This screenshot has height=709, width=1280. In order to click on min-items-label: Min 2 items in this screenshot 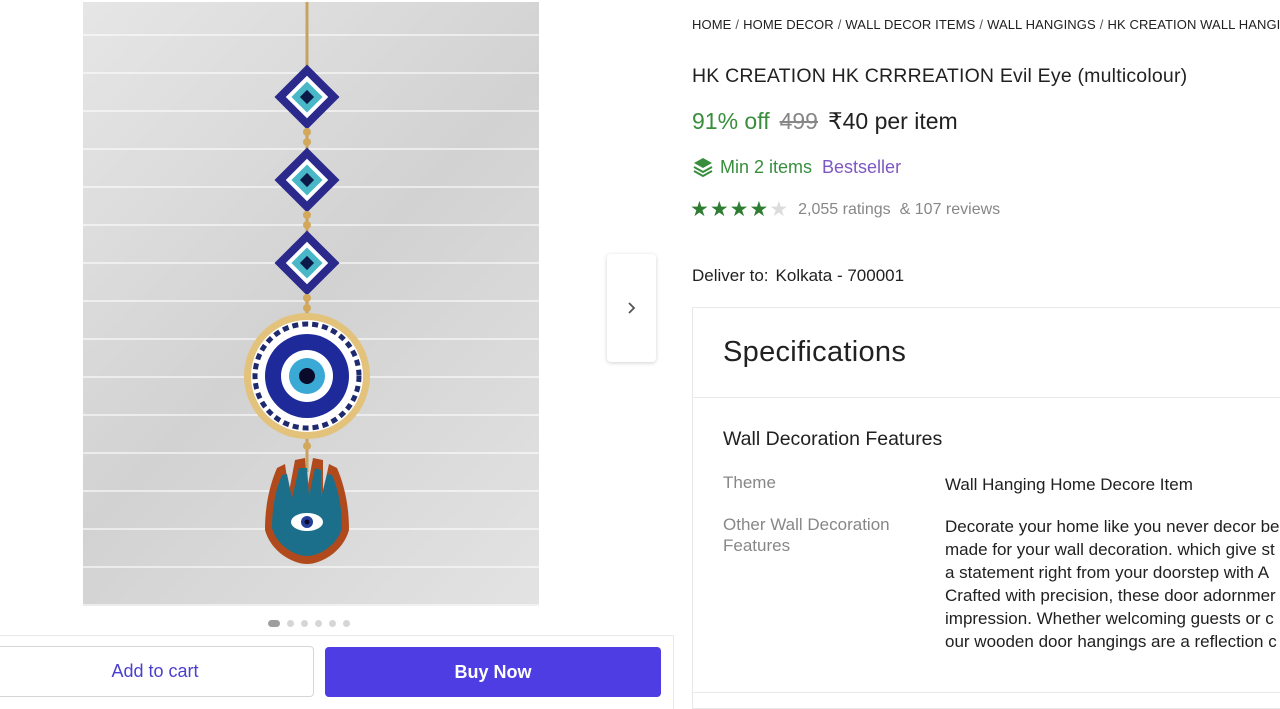, I will do `click(766, 166)`.